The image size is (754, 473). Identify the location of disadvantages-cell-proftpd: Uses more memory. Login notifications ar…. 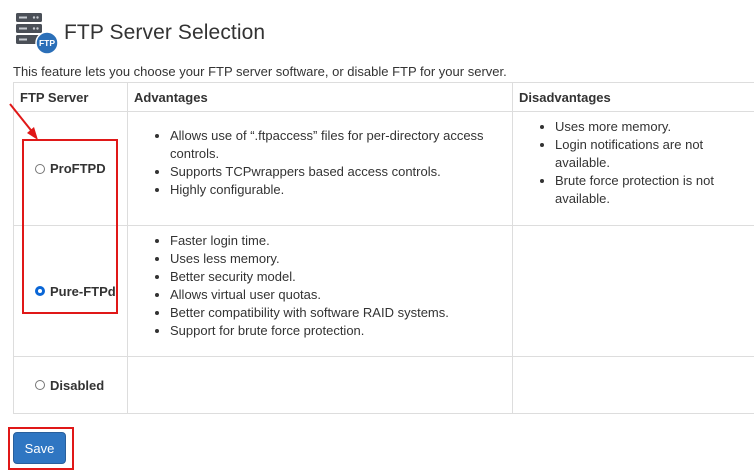
(633, 168).